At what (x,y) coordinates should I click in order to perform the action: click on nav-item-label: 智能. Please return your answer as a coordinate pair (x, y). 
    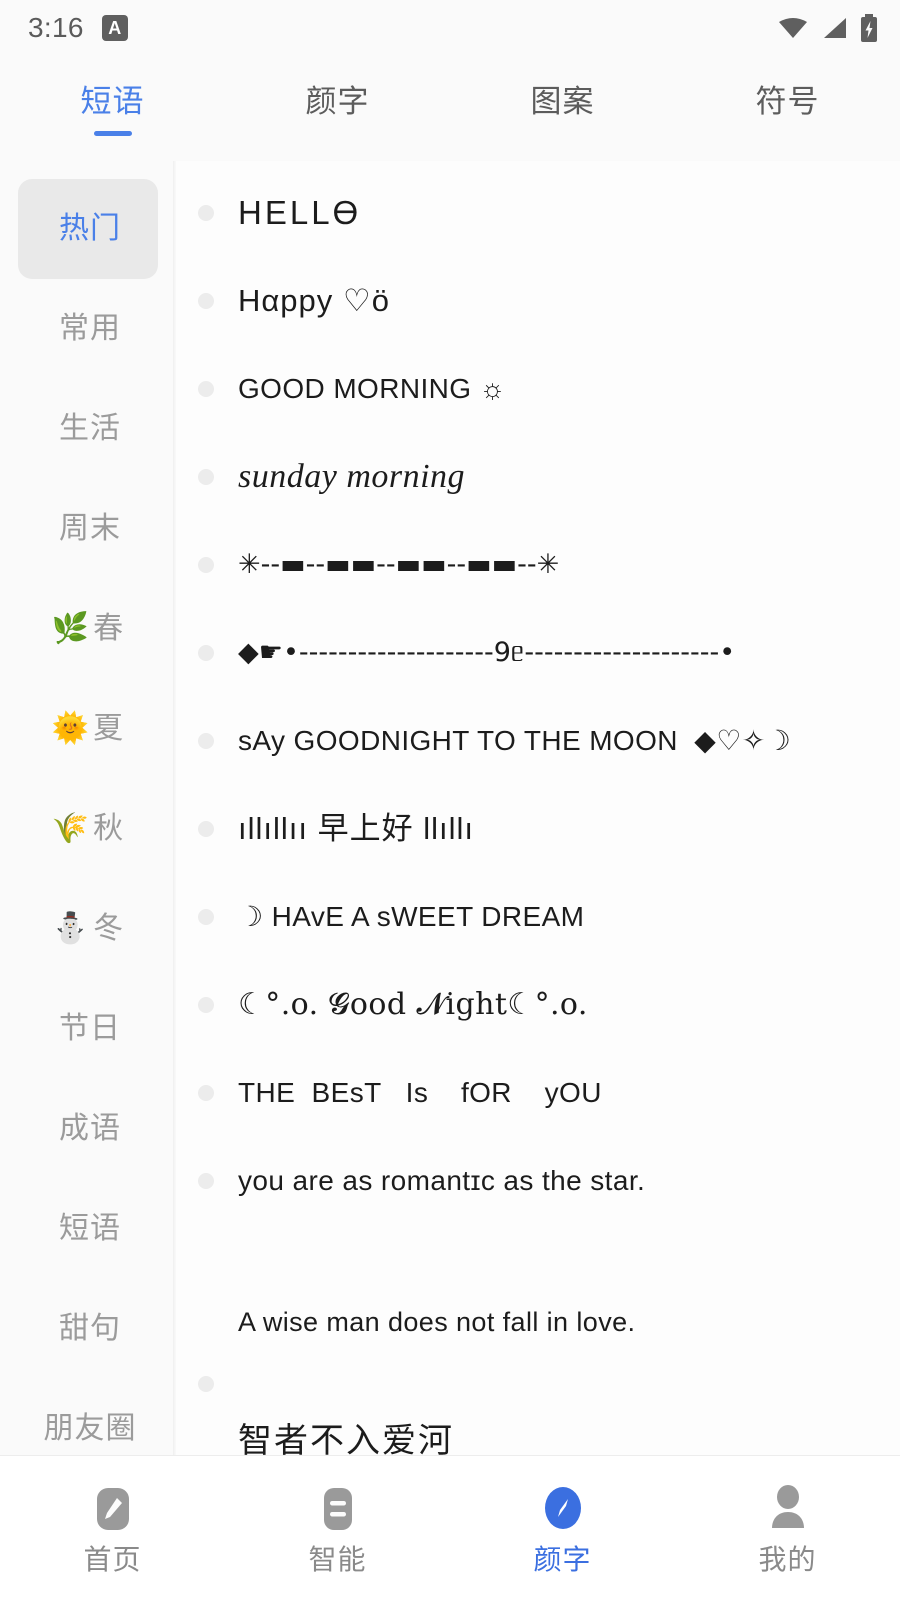
    Looking at the image, I should click on (337, 1559).